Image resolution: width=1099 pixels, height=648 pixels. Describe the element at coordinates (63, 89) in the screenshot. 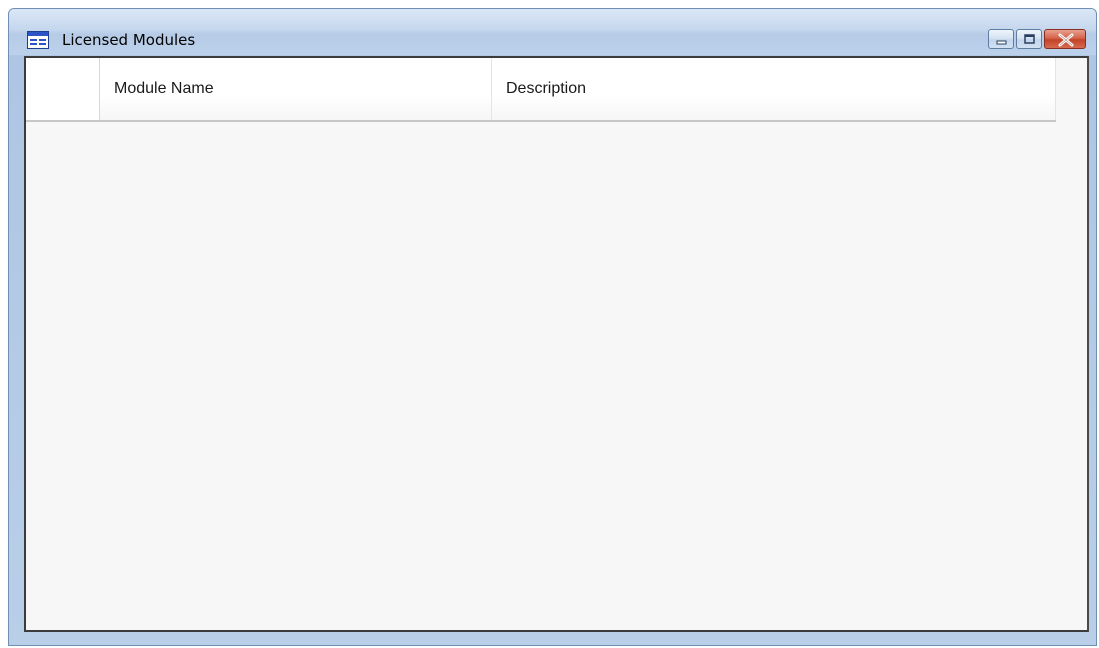

I see `row-header-corner` at that location.